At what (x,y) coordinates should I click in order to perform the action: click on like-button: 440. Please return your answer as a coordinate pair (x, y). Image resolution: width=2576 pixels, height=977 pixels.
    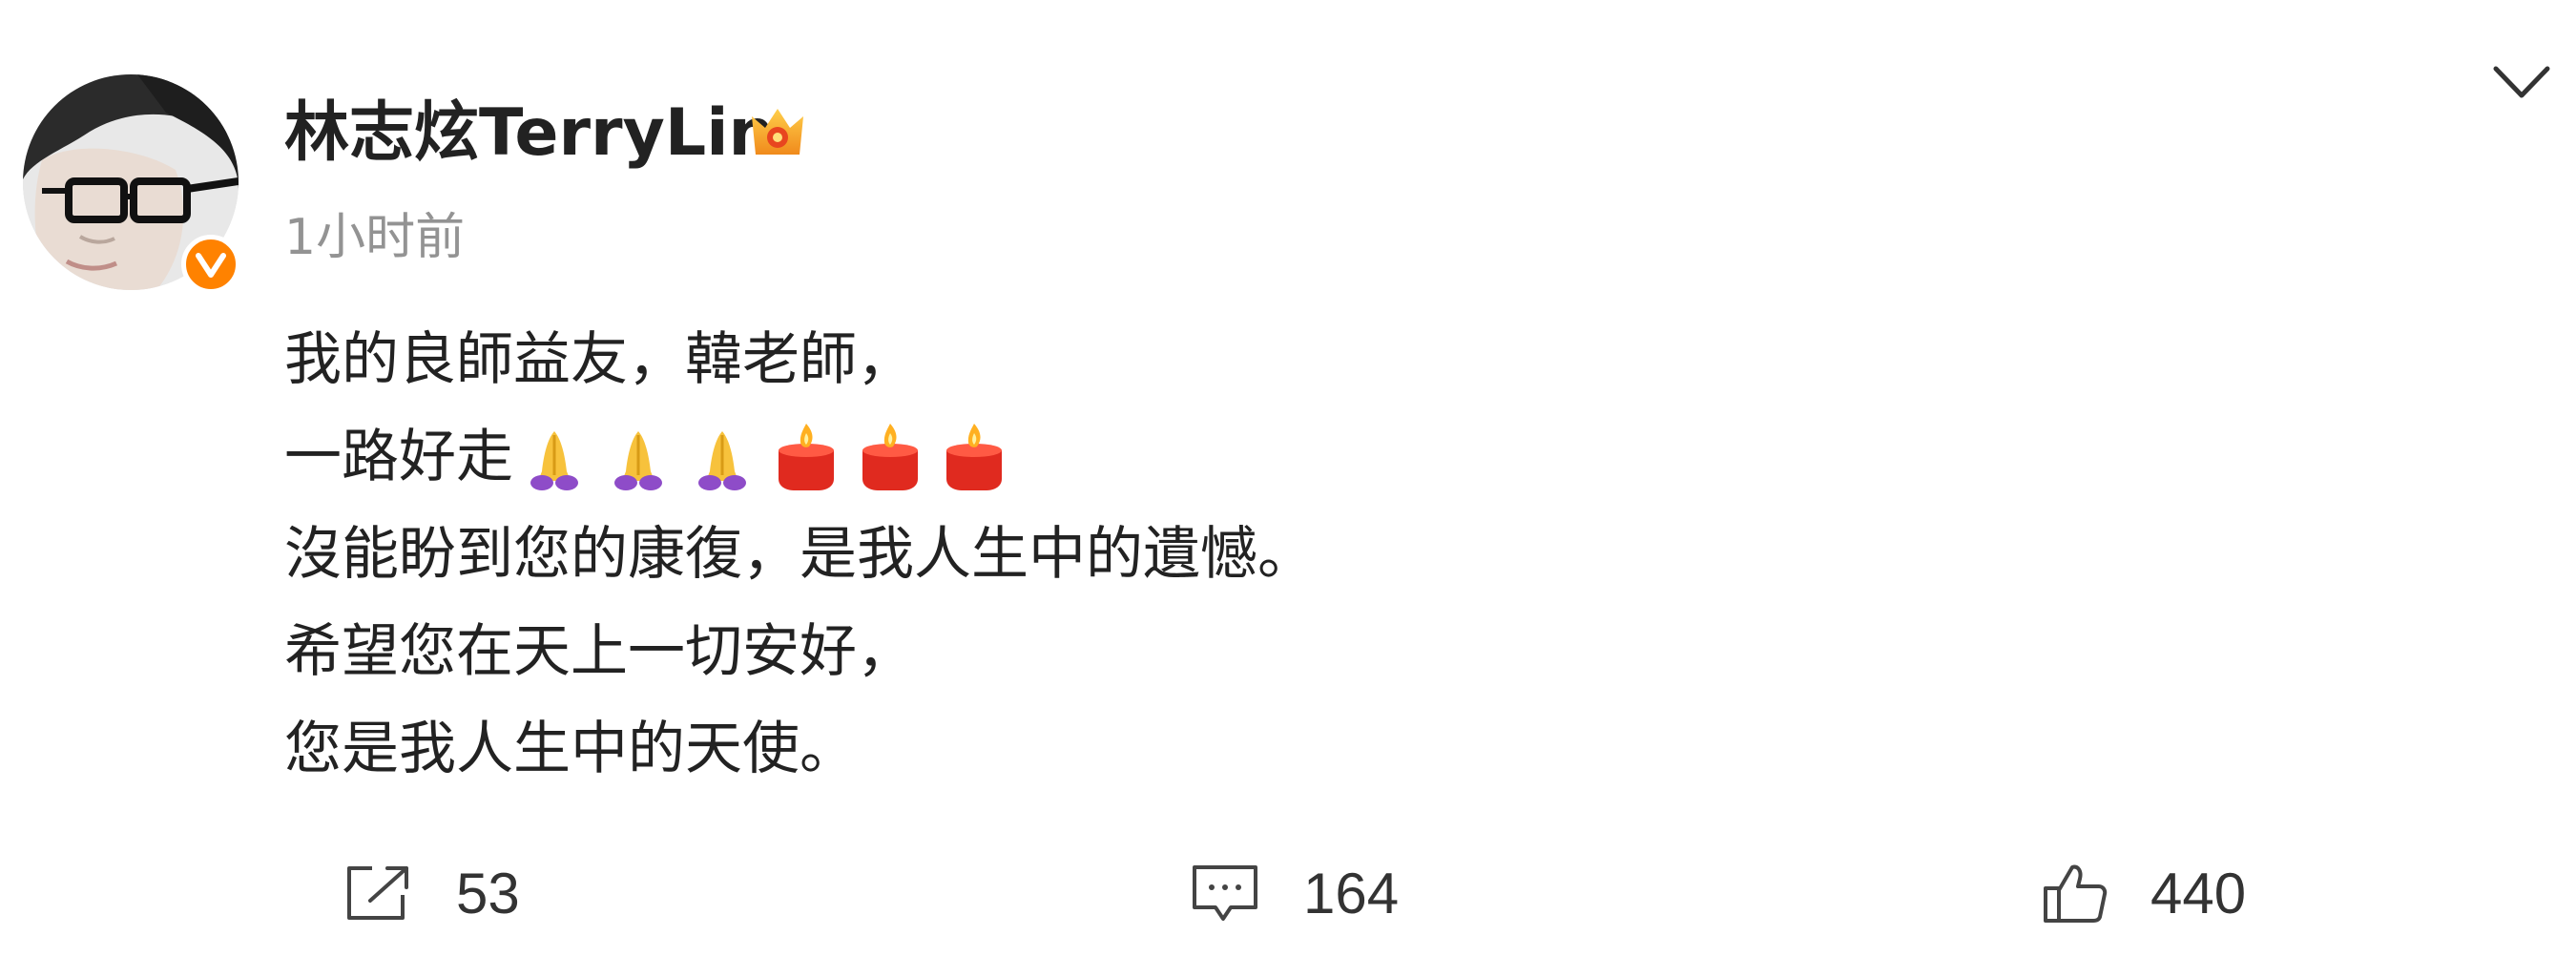
    Looking at the image, I should click on (2144, 893).